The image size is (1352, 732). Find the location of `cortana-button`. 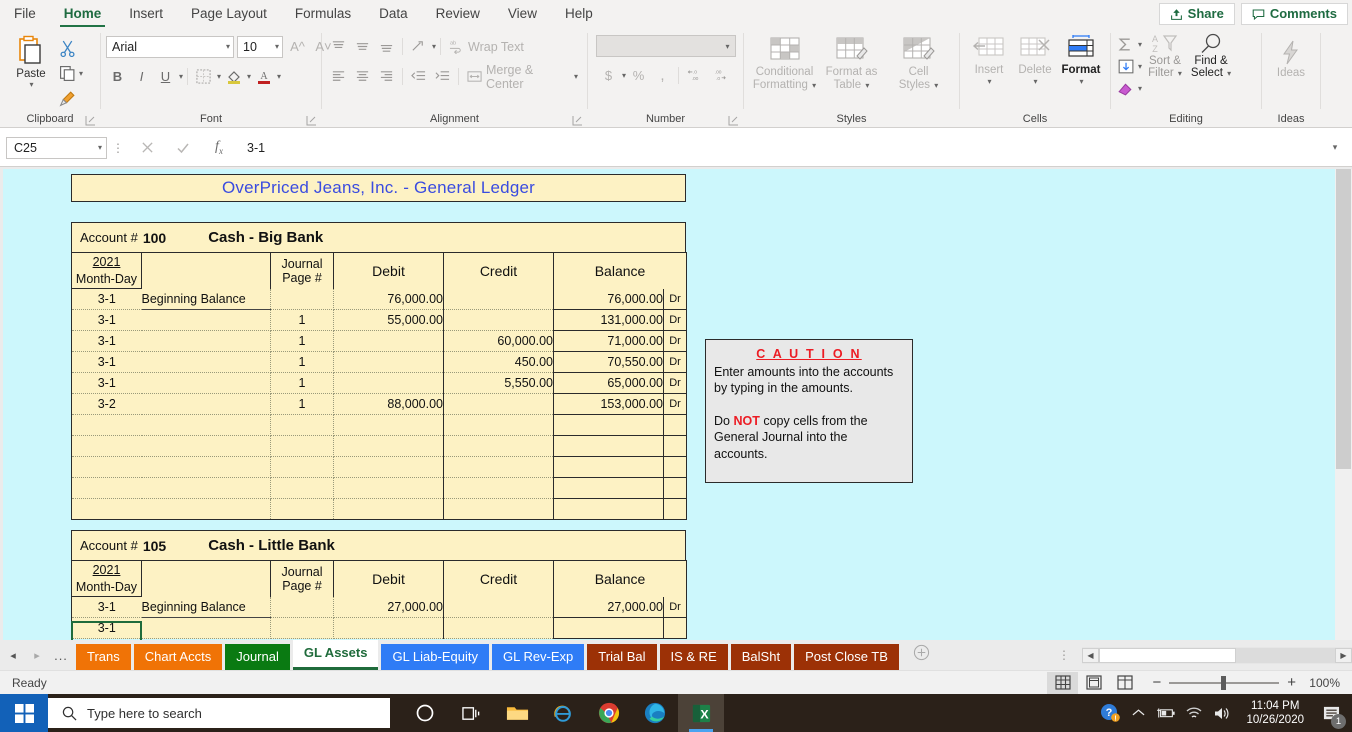

cortana-button is located at coordinates (425, 713).